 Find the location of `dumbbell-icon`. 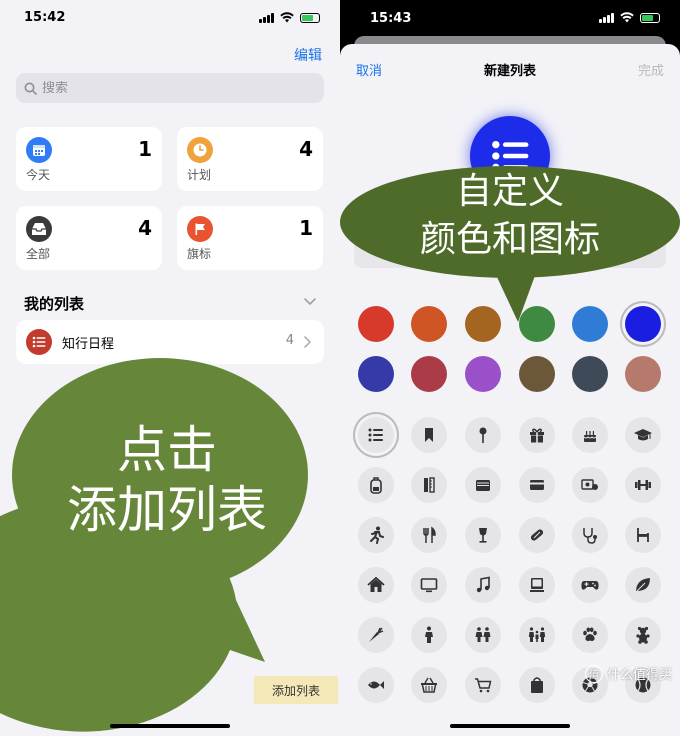

dumbbell-icon is located at coordinates (643, 485).